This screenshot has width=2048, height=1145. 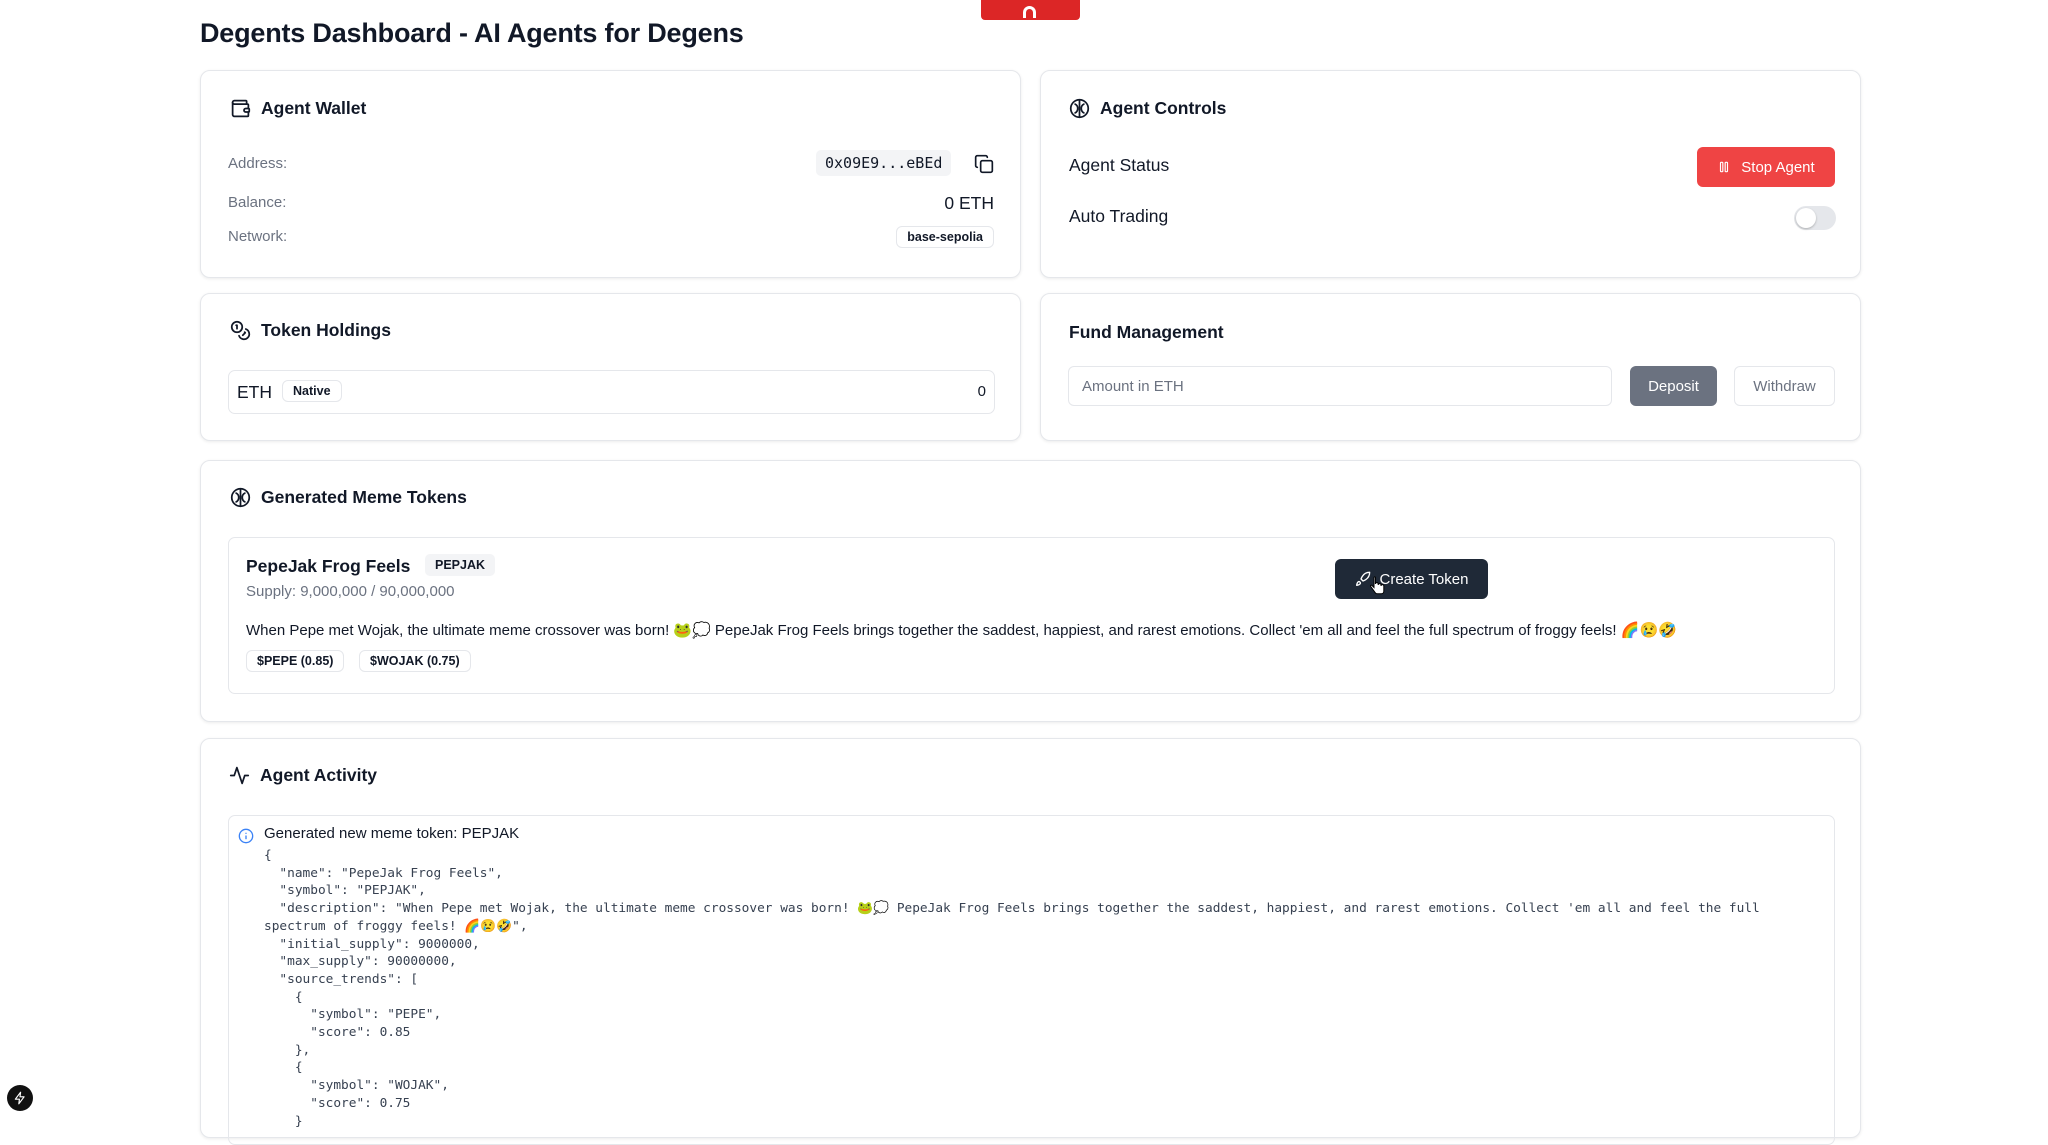 What do you see at coordinates (1778, 167) in the screenshot?
I see `stop-agent-label: Stop Agent` at bounding box center [1778, 167].